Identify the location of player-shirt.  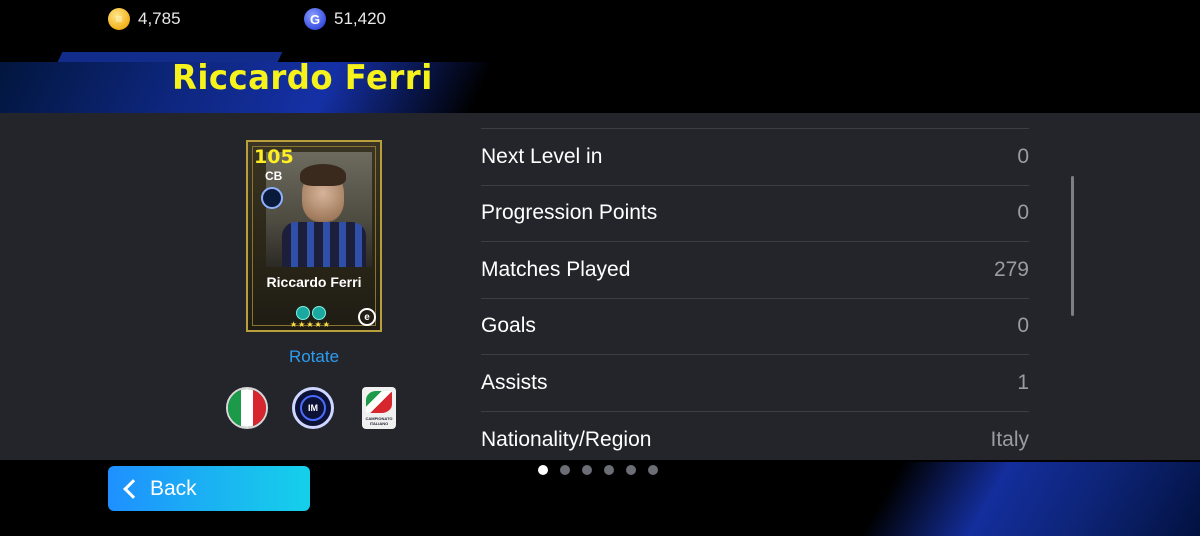
(324, 244).